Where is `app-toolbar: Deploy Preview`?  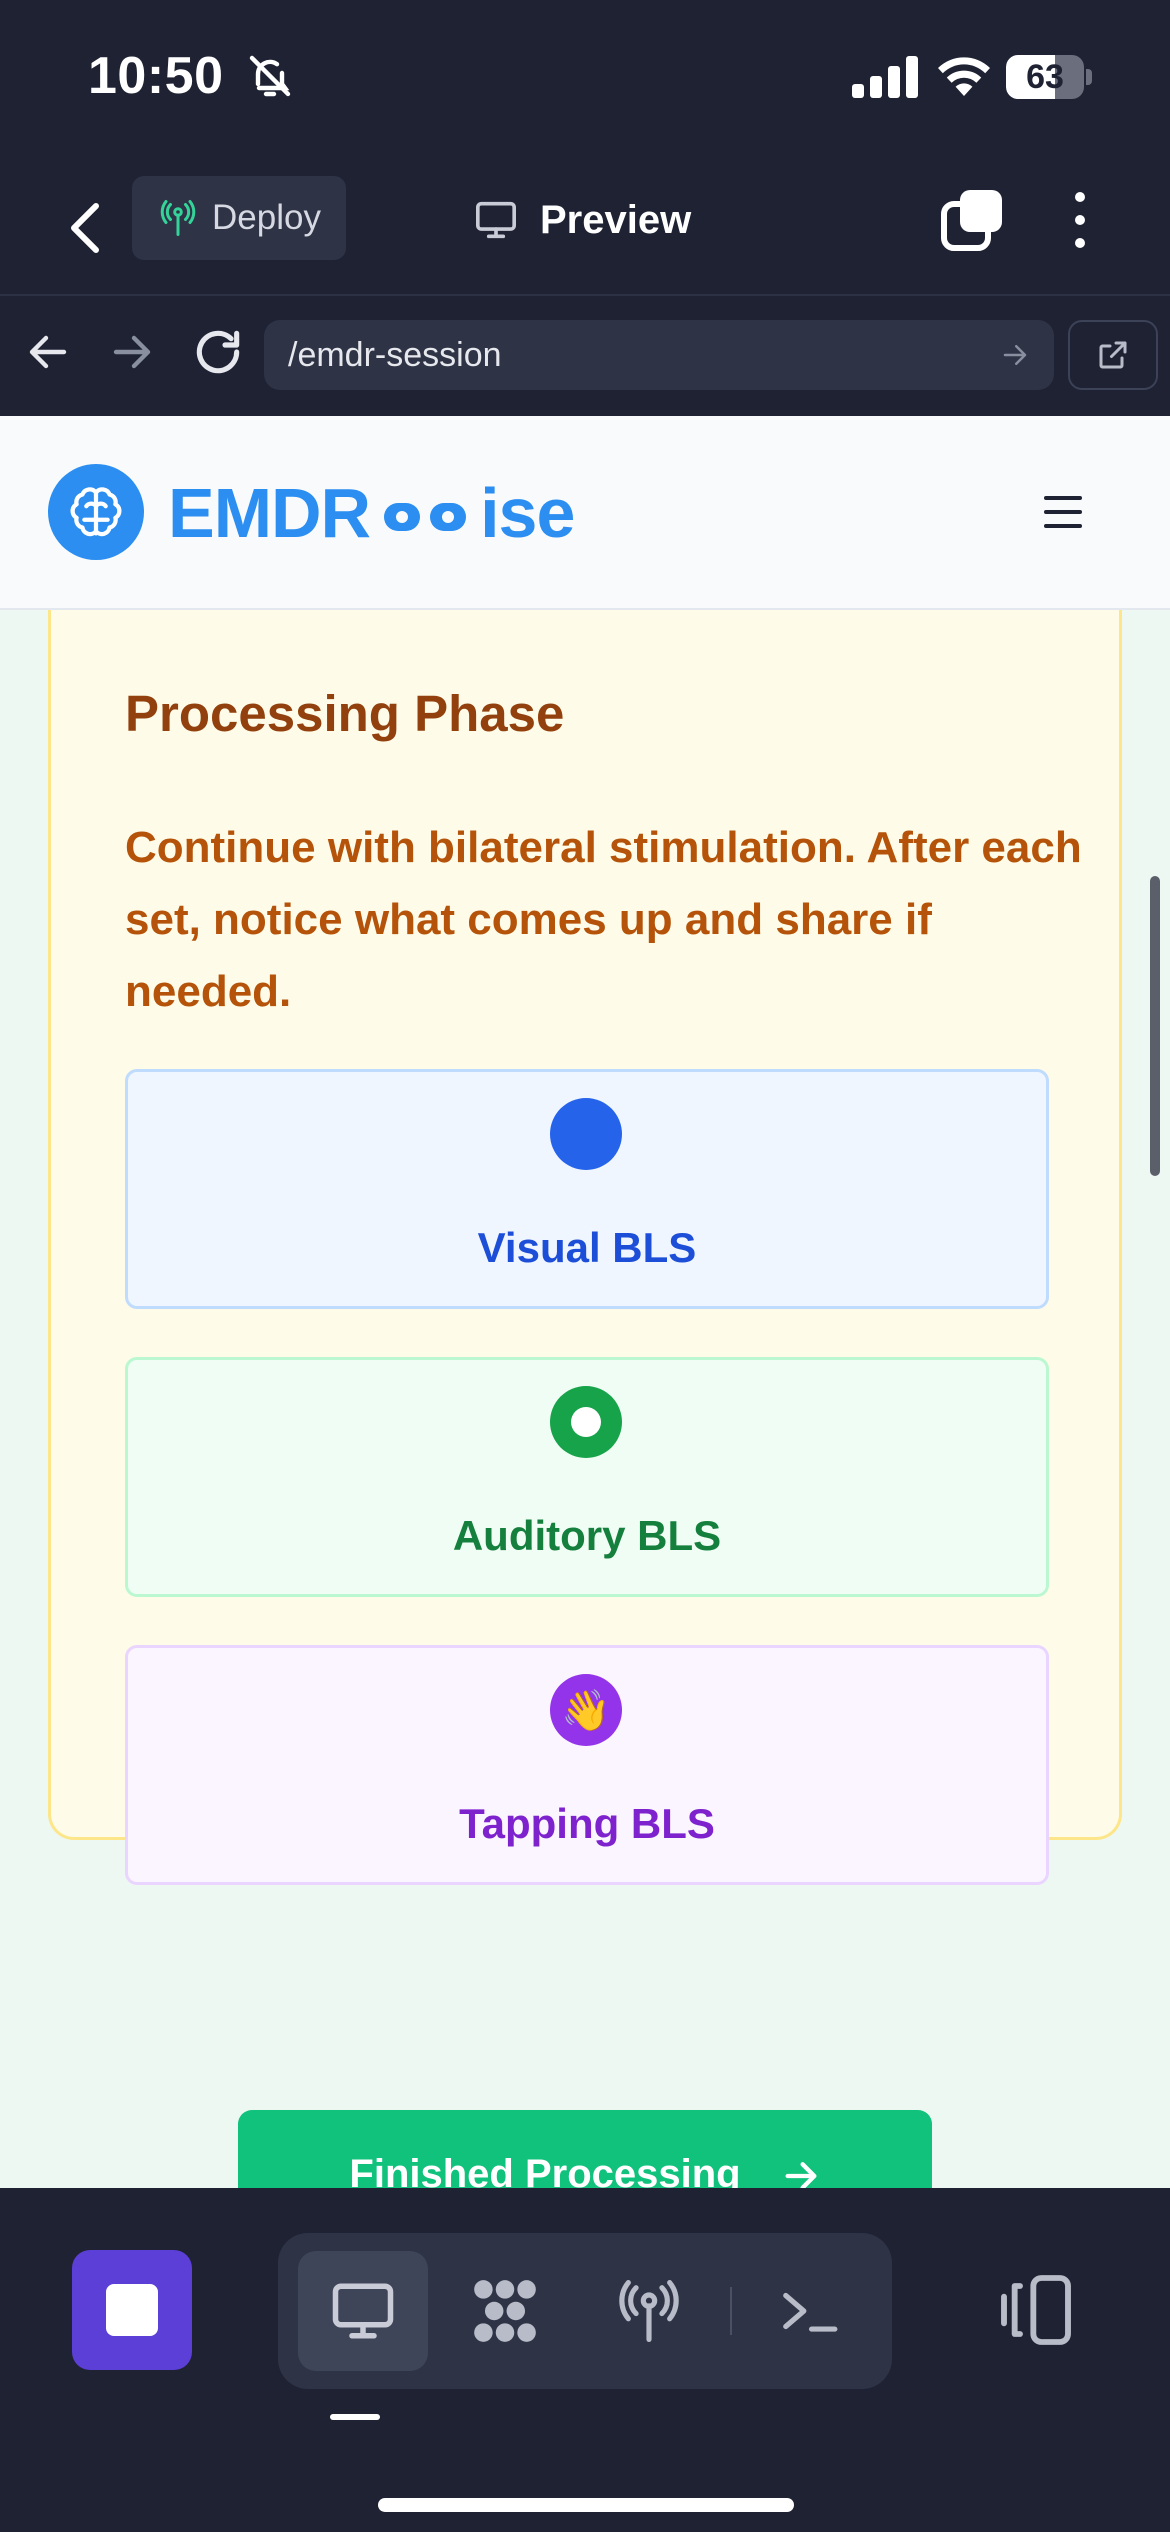 app-toolbar: Deploy Preview is located at coordinates (585, 228).